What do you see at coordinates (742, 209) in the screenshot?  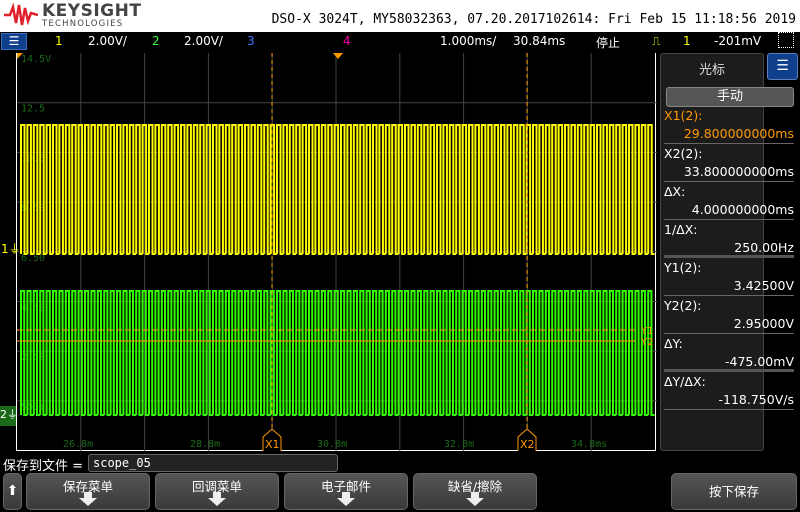 I see `readout-value: 4.000000000ms` at bounding box center [742, 209].